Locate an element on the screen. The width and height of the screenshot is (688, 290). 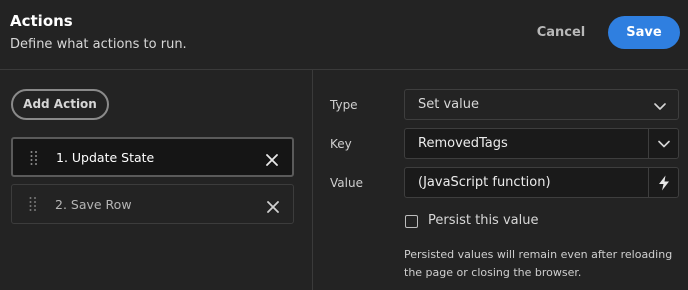
value-label: Value is located at coordinates (346, 183).